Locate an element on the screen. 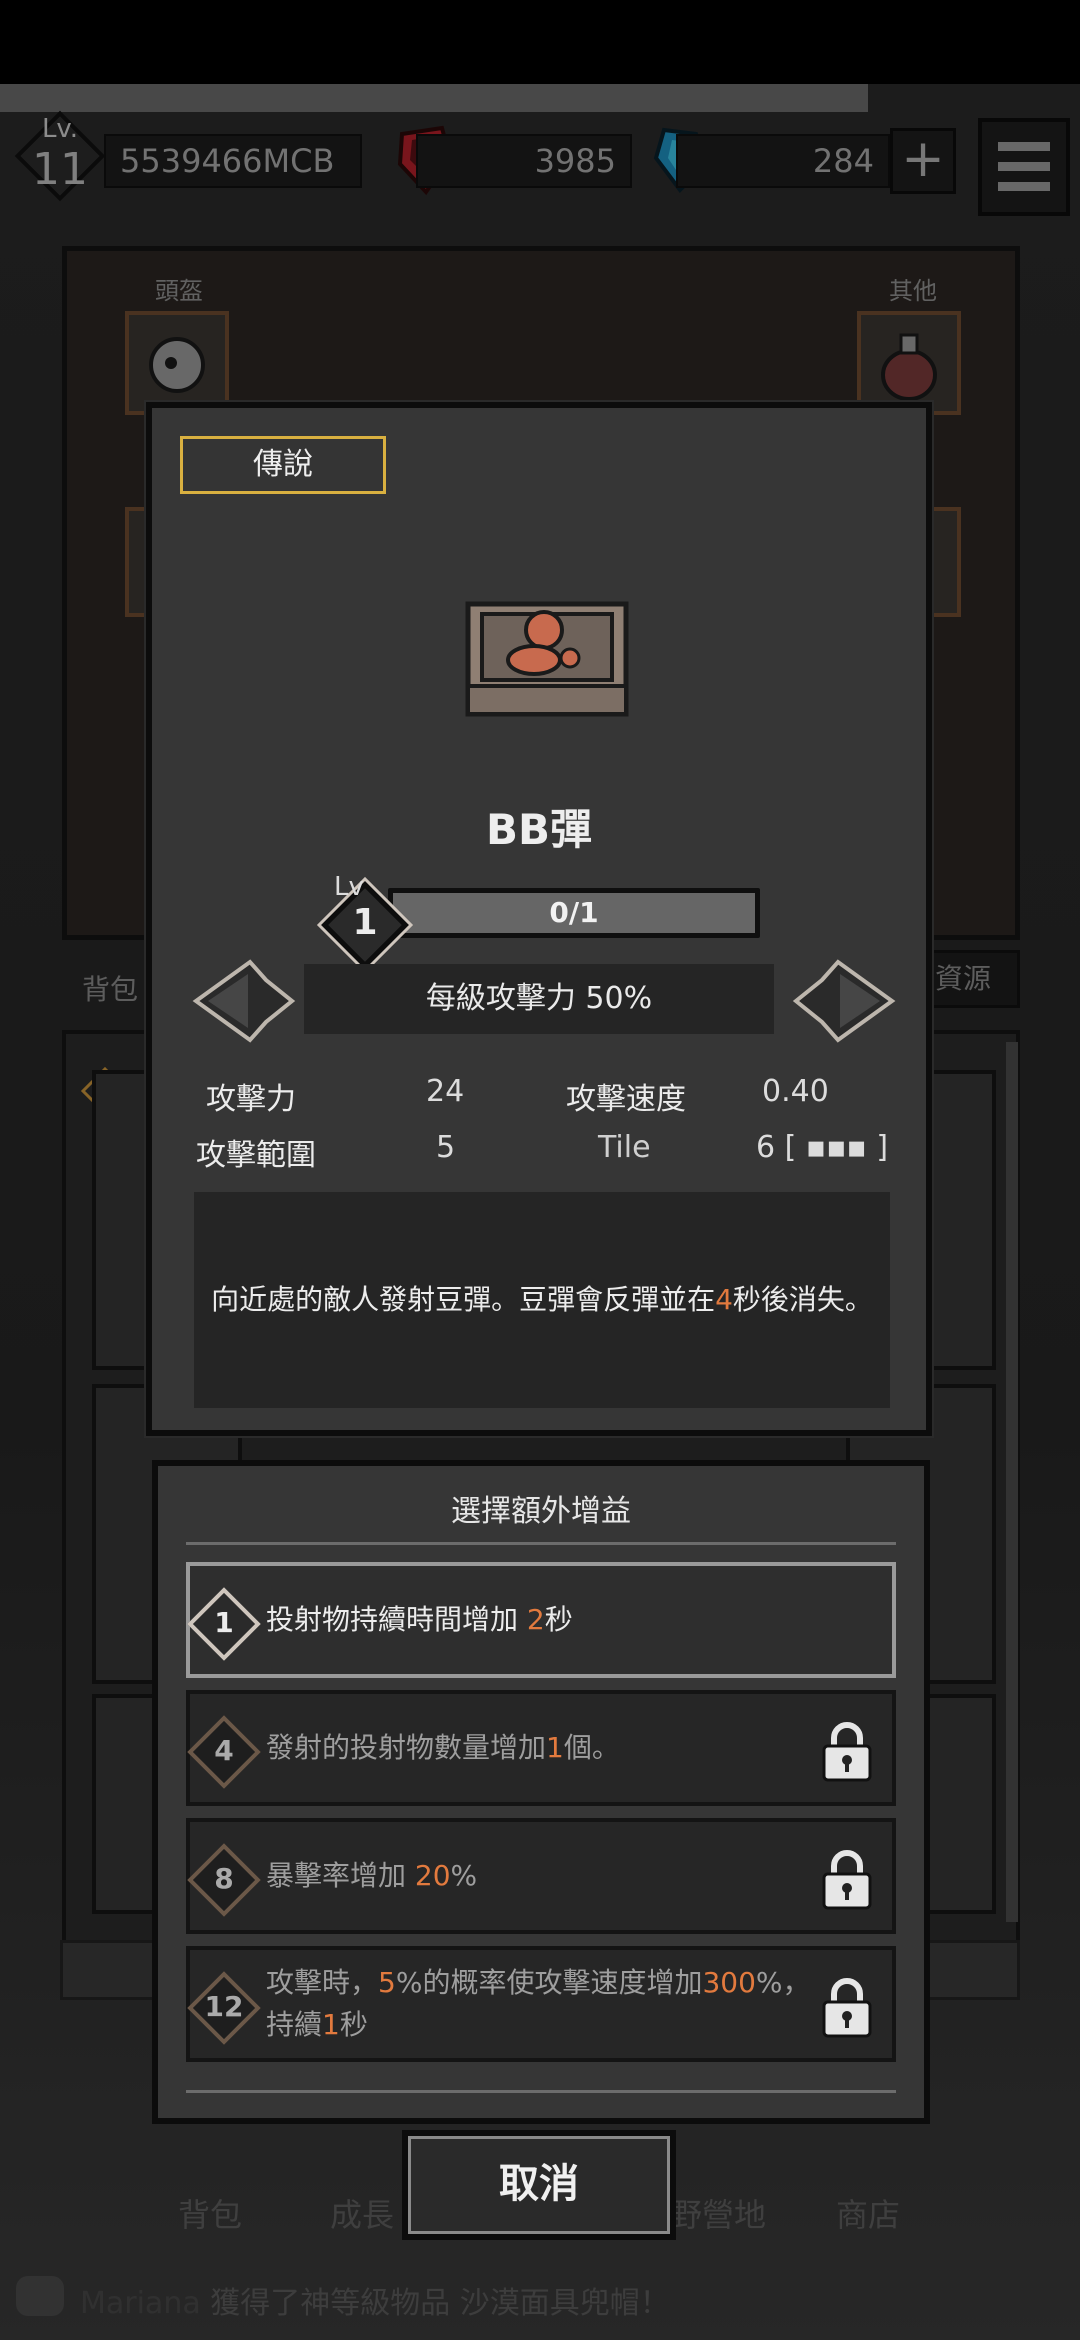 This screenshot has width=1080, height=2340. item-level-prefix: Lv is located at coordinates (349, 887).